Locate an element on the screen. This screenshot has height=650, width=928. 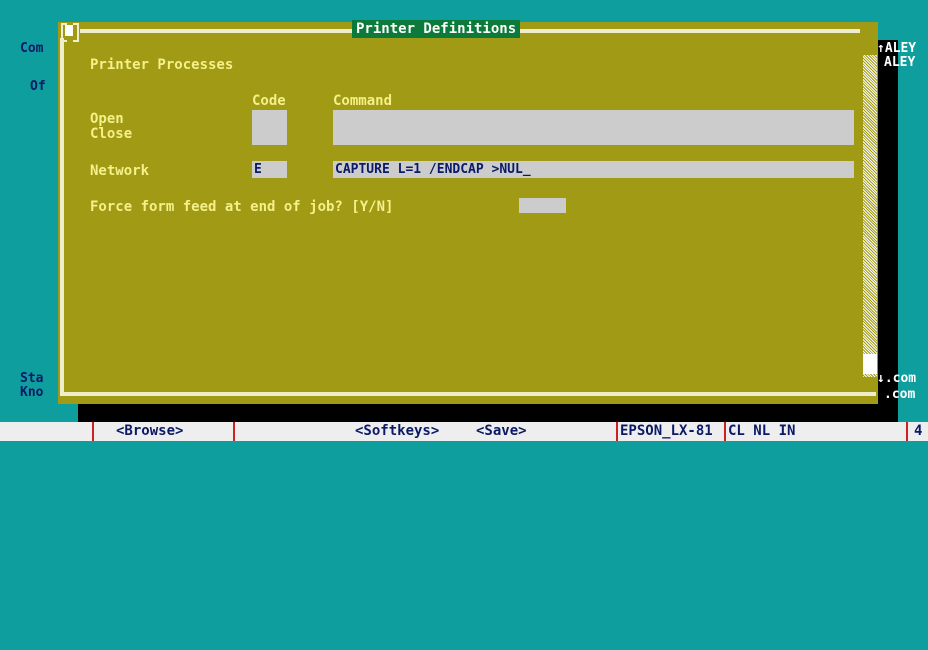
status-edge-text: 4 is located at coordinates (918, 431).